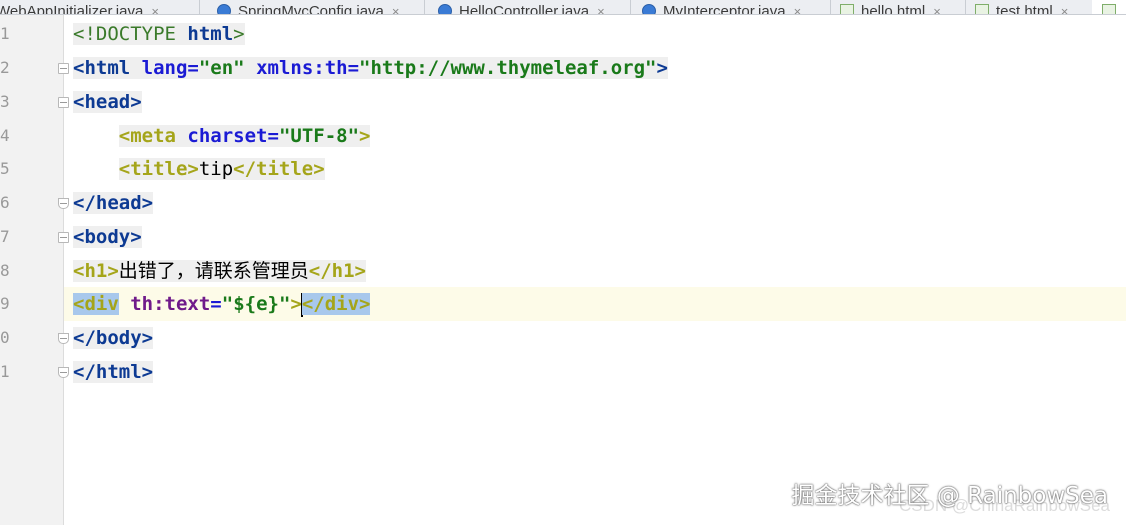 Image resolution: width=1126 pixels, height=525 pixels. I want to click on tab-label: test.html, so click(1024, 8).